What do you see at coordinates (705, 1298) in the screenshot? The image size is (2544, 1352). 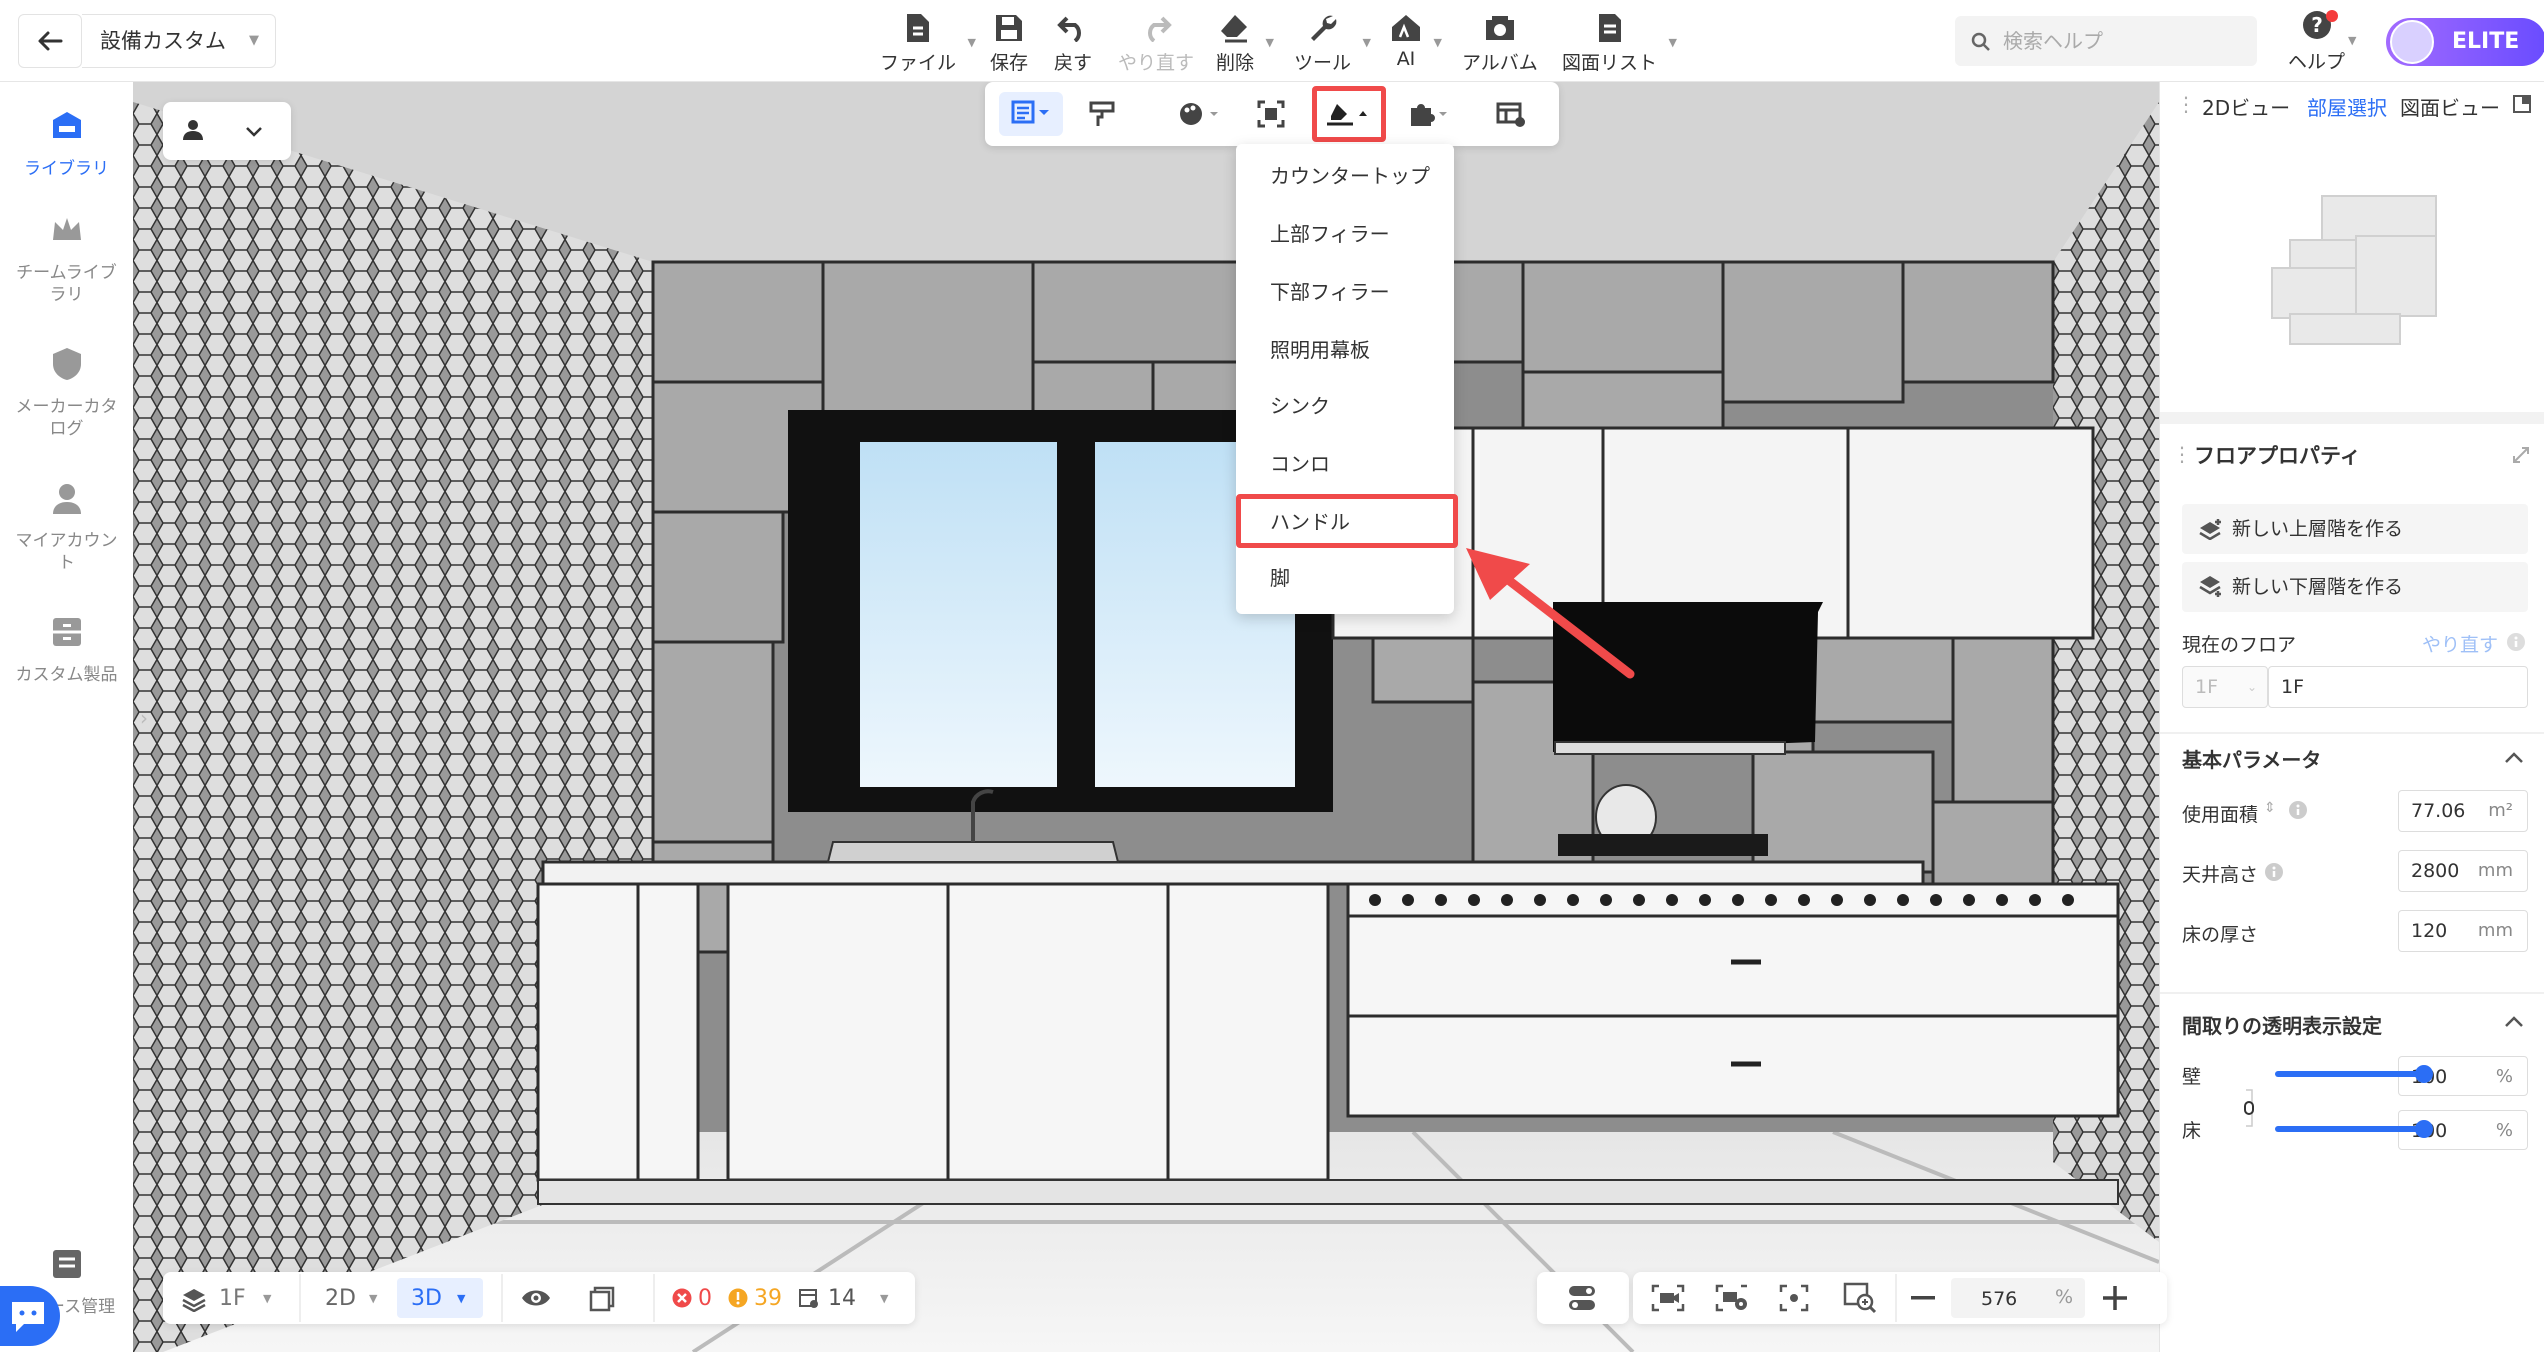 I see `error-count: 0` at bounding box center [705, 1298].